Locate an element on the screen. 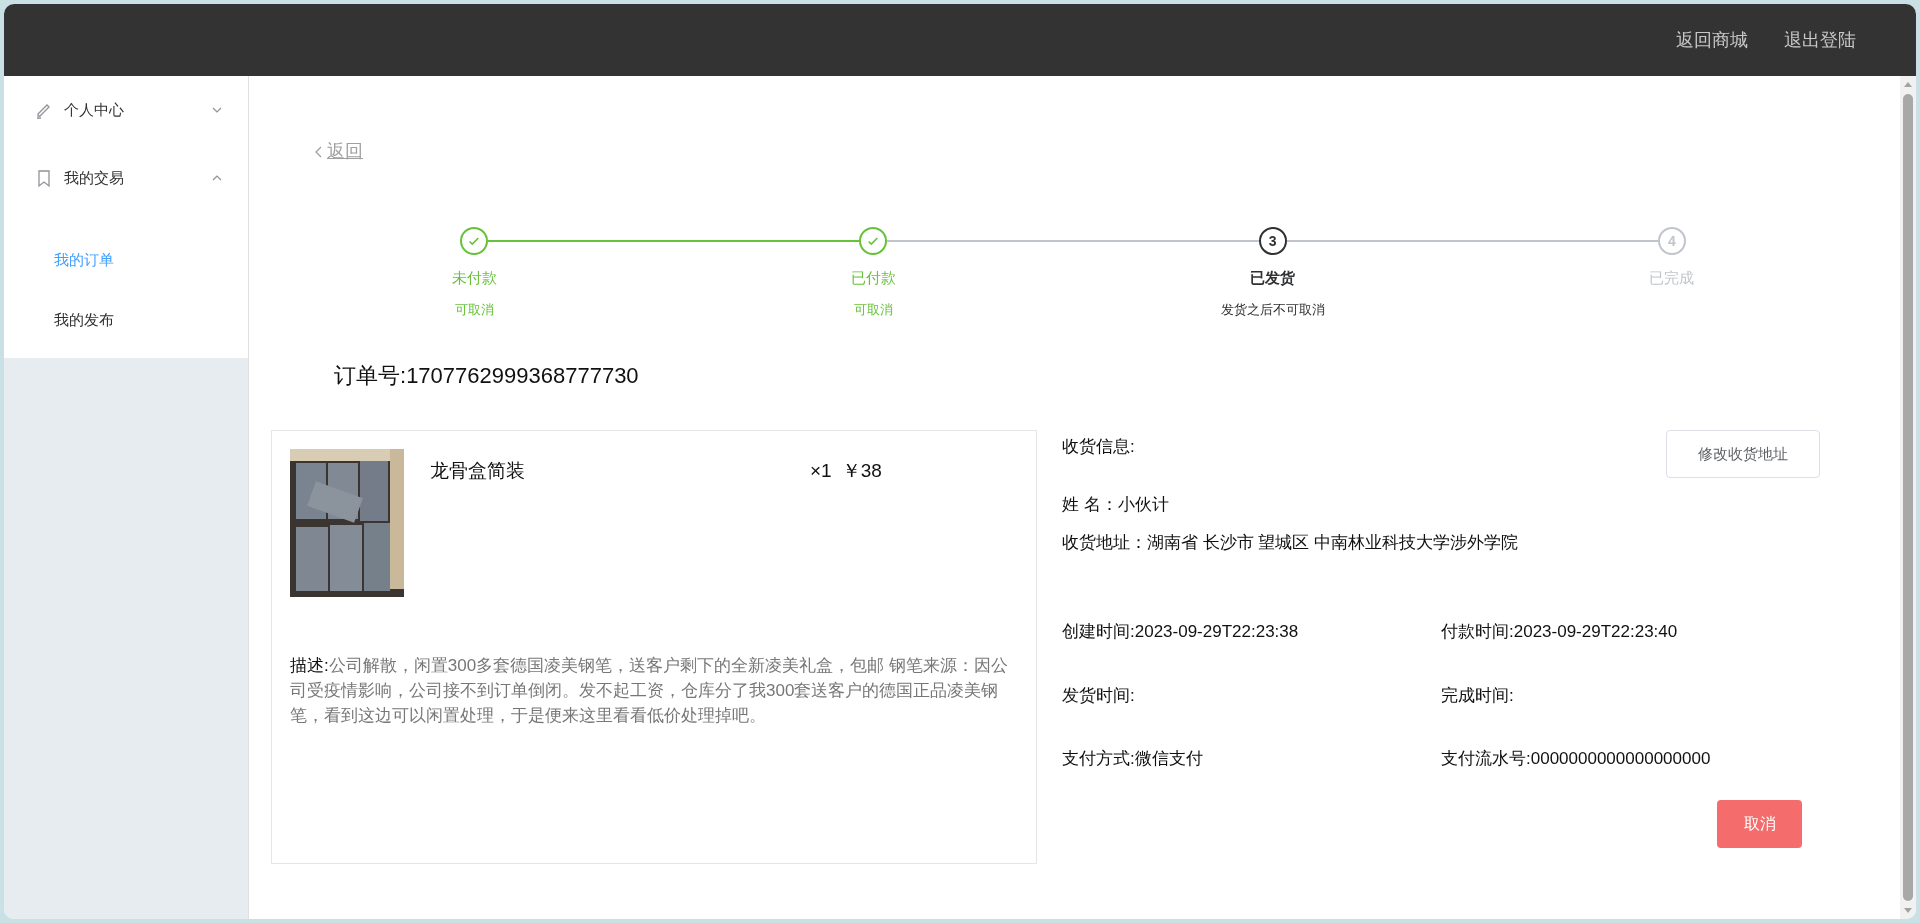  scroll-up-icon is located at coordinates (1908, 84).